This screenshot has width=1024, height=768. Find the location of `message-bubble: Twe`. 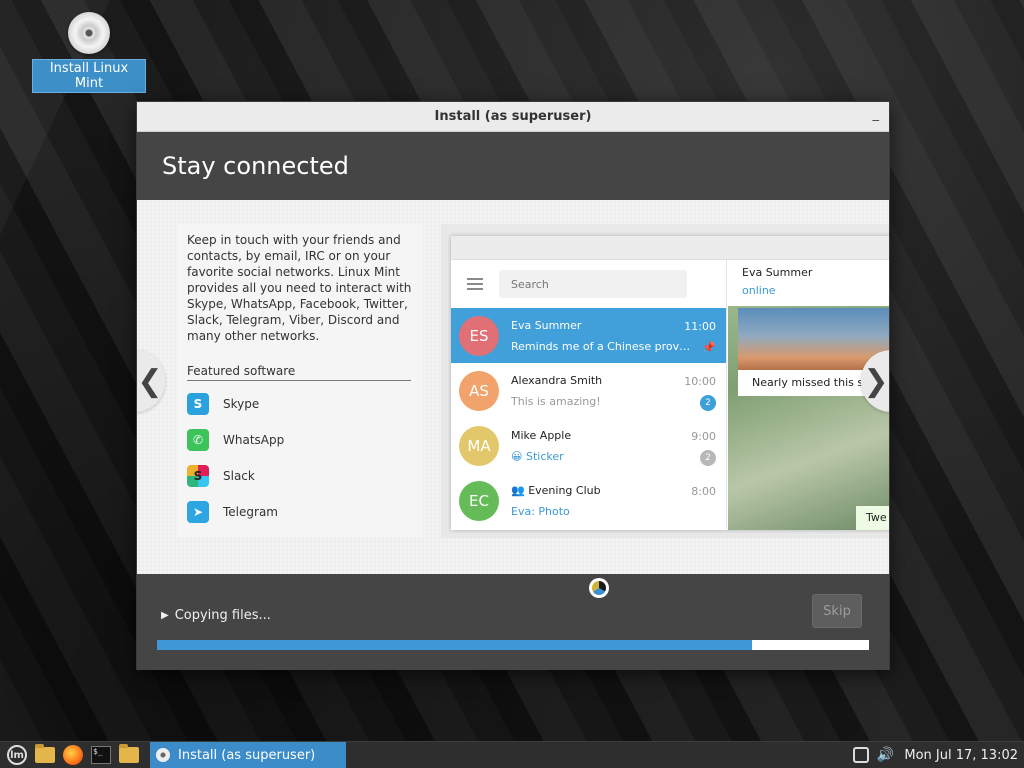

message-bubble: Twe is located at coordinates (872, 518).